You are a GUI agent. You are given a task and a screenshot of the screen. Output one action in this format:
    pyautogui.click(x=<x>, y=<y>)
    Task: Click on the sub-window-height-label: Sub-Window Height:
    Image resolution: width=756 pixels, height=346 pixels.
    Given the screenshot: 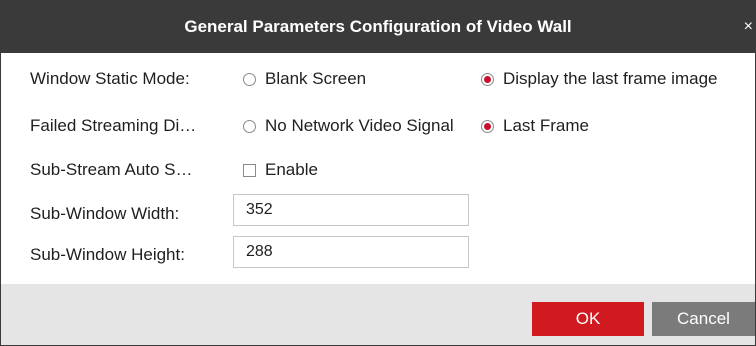 What is the action you would take?
    pyautogui.click(x=107, y=254)
    